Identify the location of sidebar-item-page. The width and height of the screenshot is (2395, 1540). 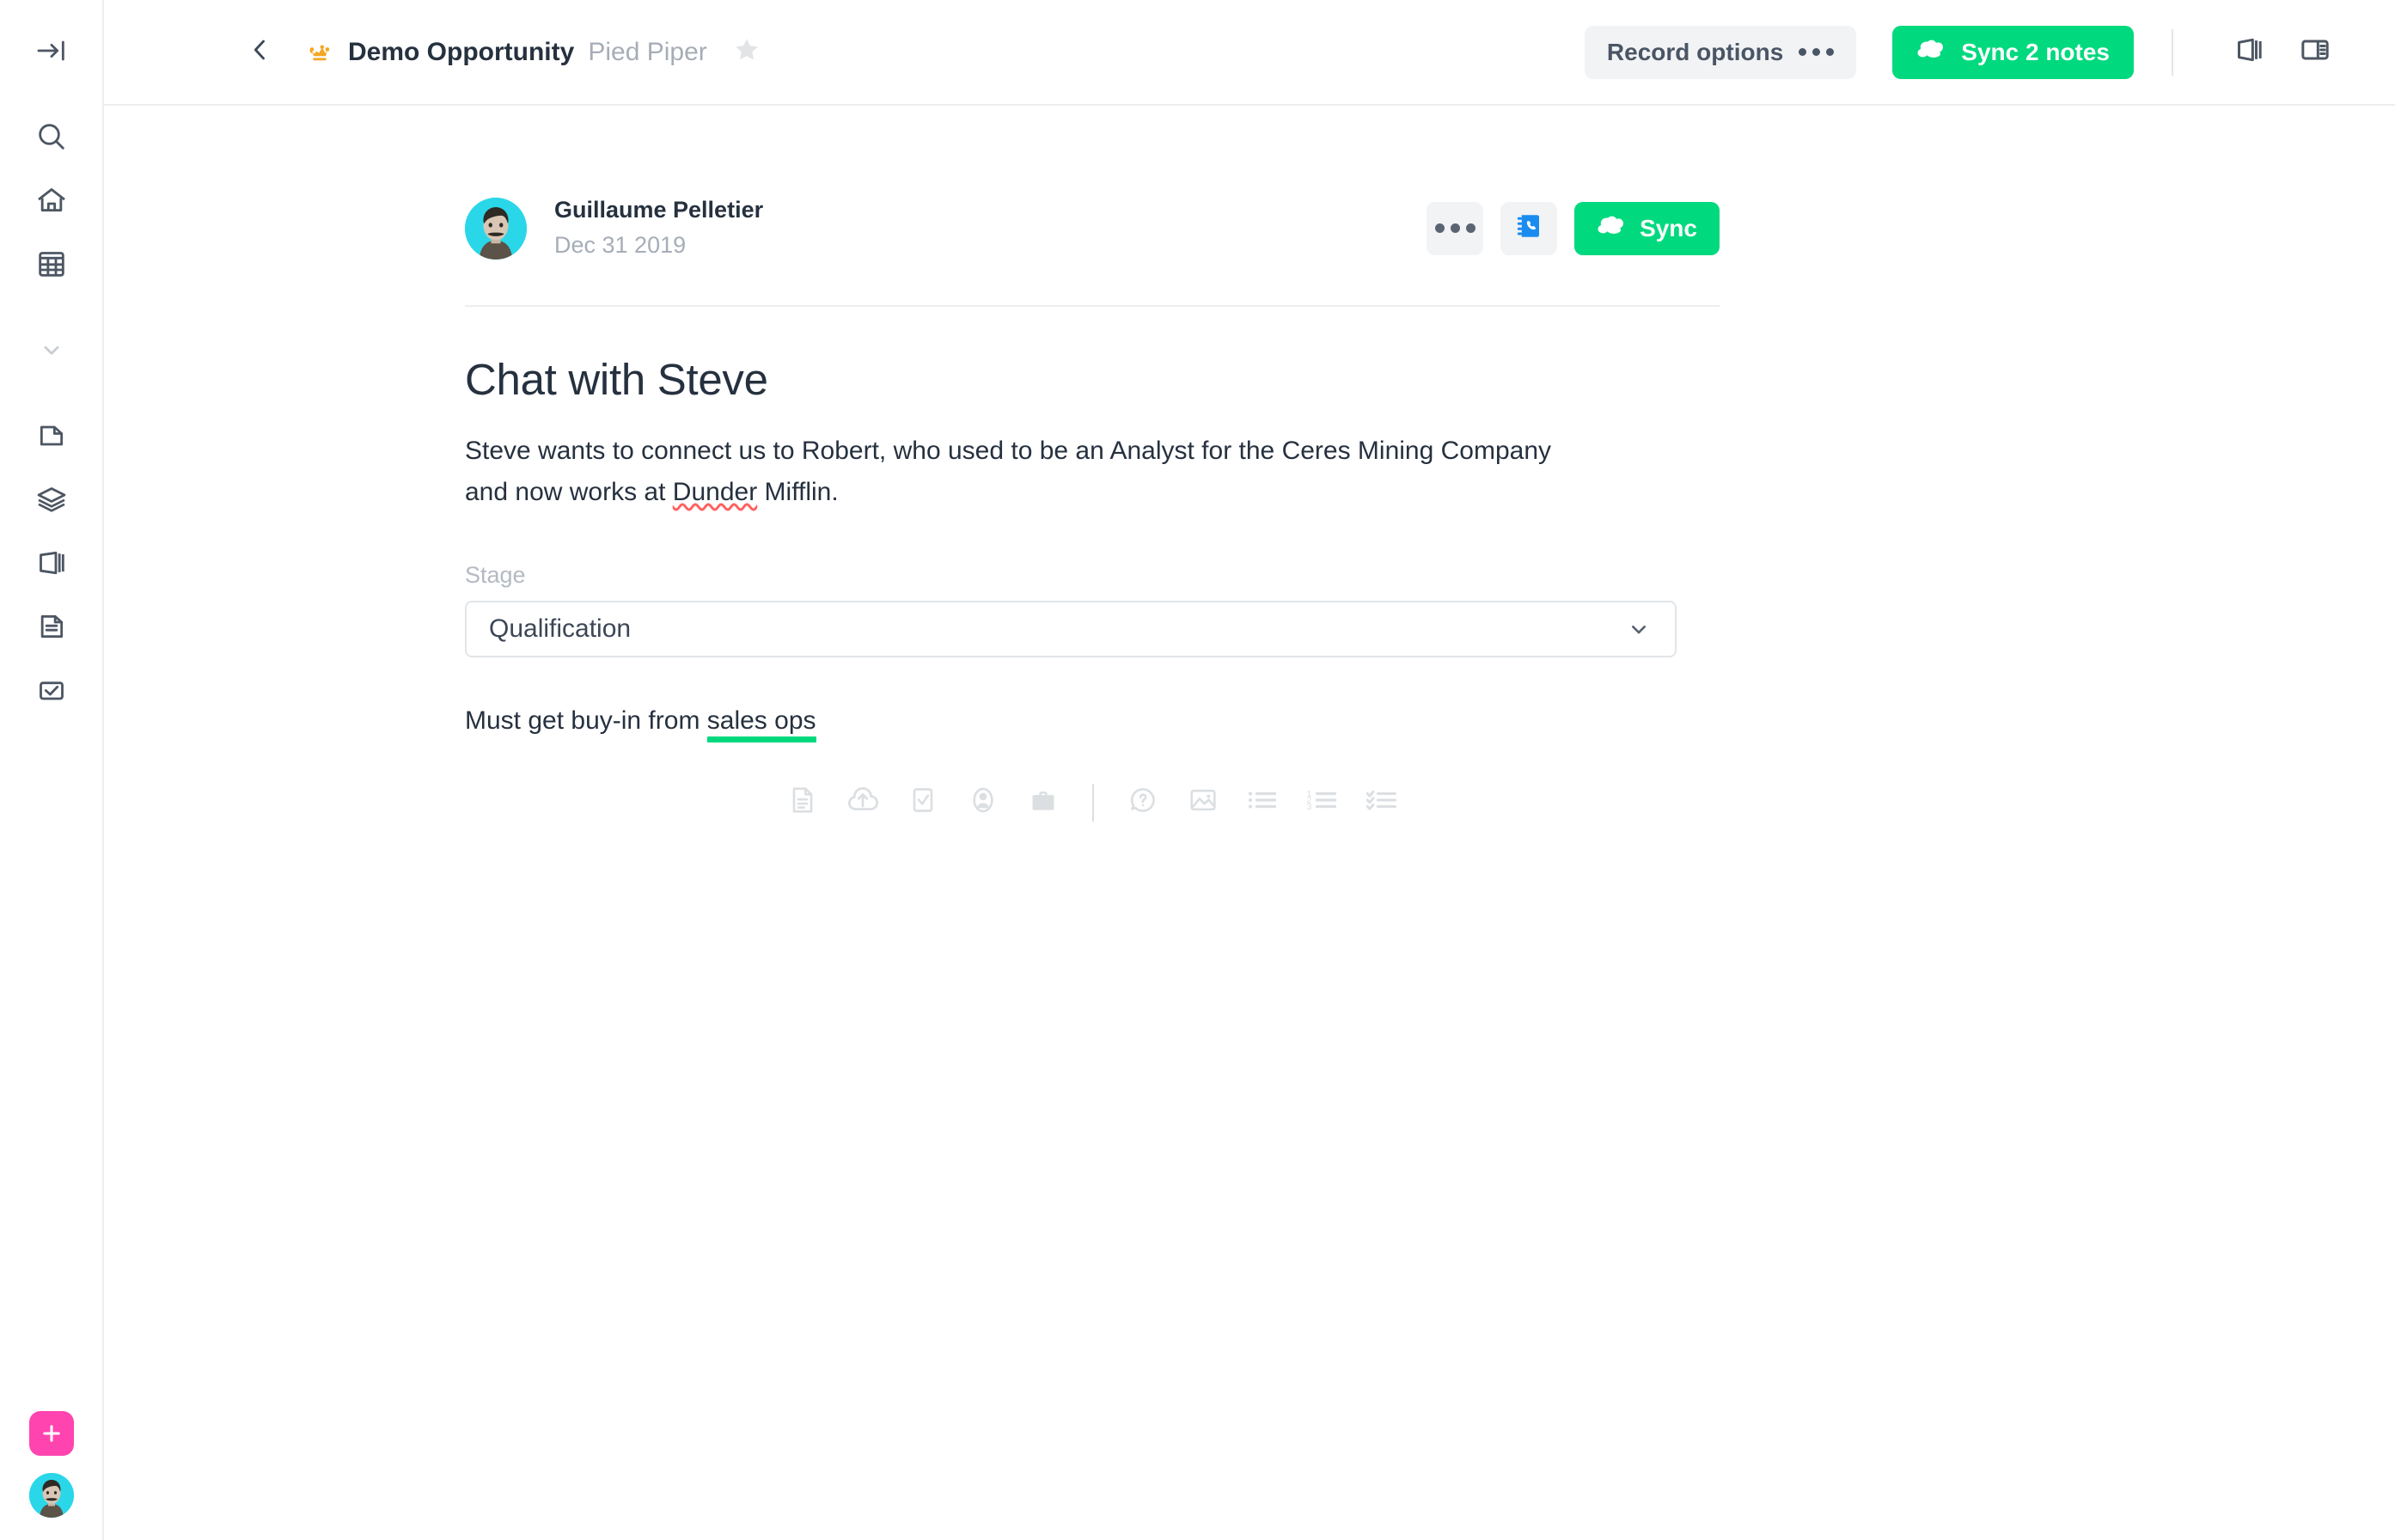
(51, 435).